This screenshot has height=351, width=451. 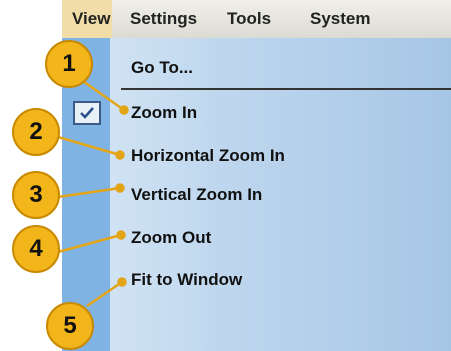 I want to click on callout-4: 4, so click(x=36, y=249).